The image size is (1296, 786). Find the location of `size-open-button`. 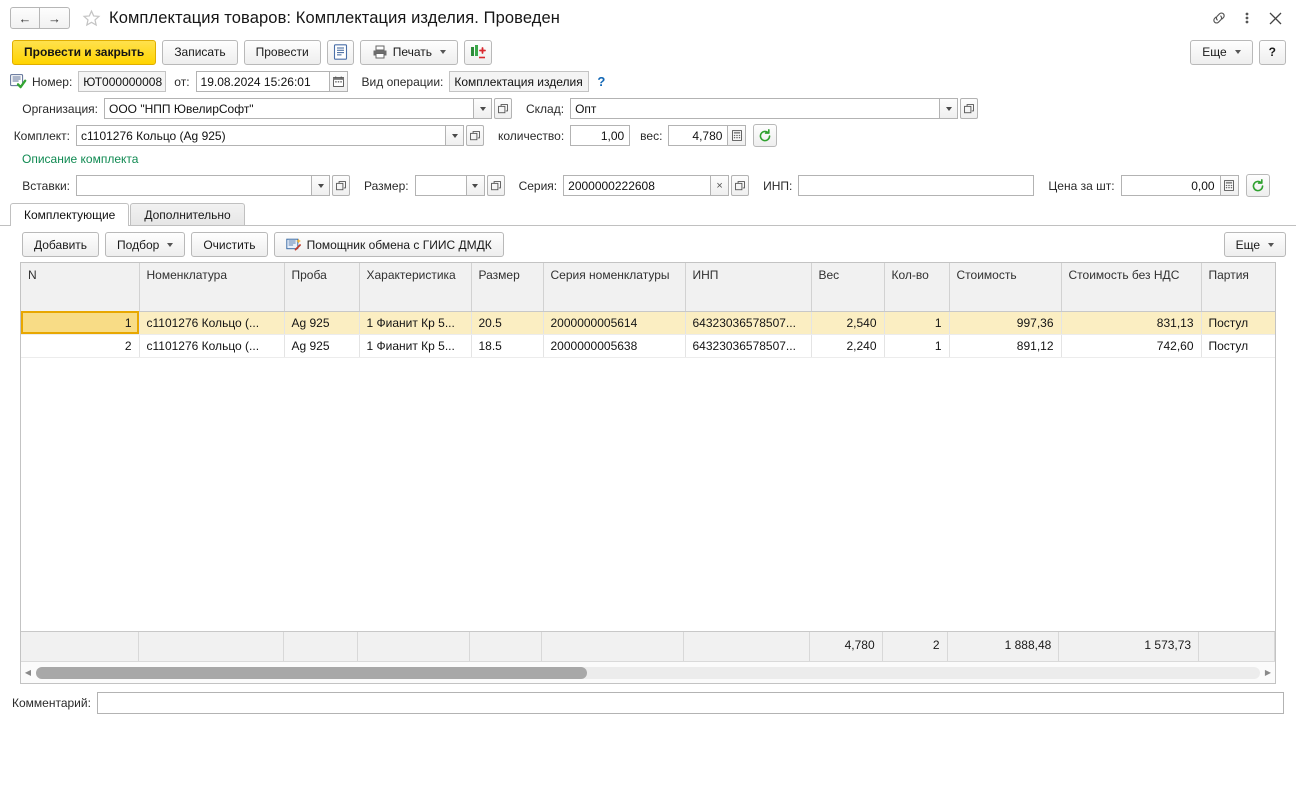

size-open-button is located at coordinates (495, 185).